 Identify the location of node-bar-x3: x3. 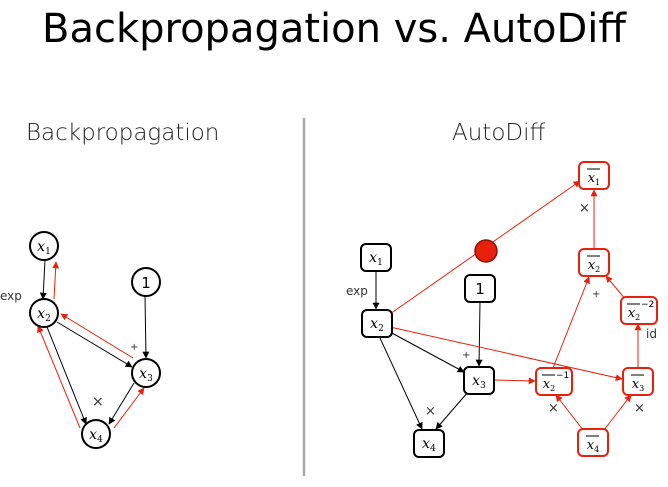
(638, 381).